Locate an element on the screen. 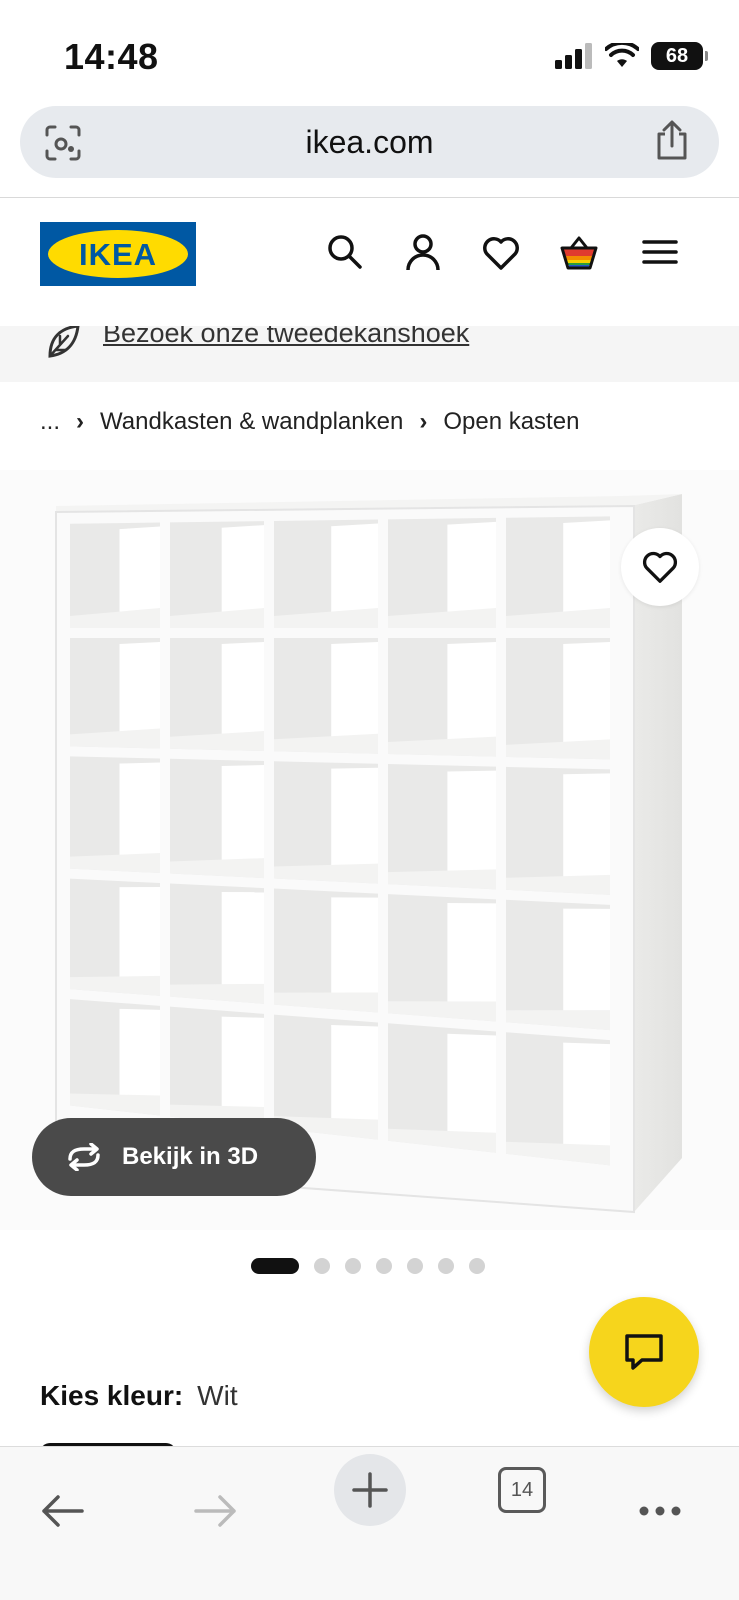 This screenshot has width=739, height=1600. plus-icon is located at coordinates (370, 1490).